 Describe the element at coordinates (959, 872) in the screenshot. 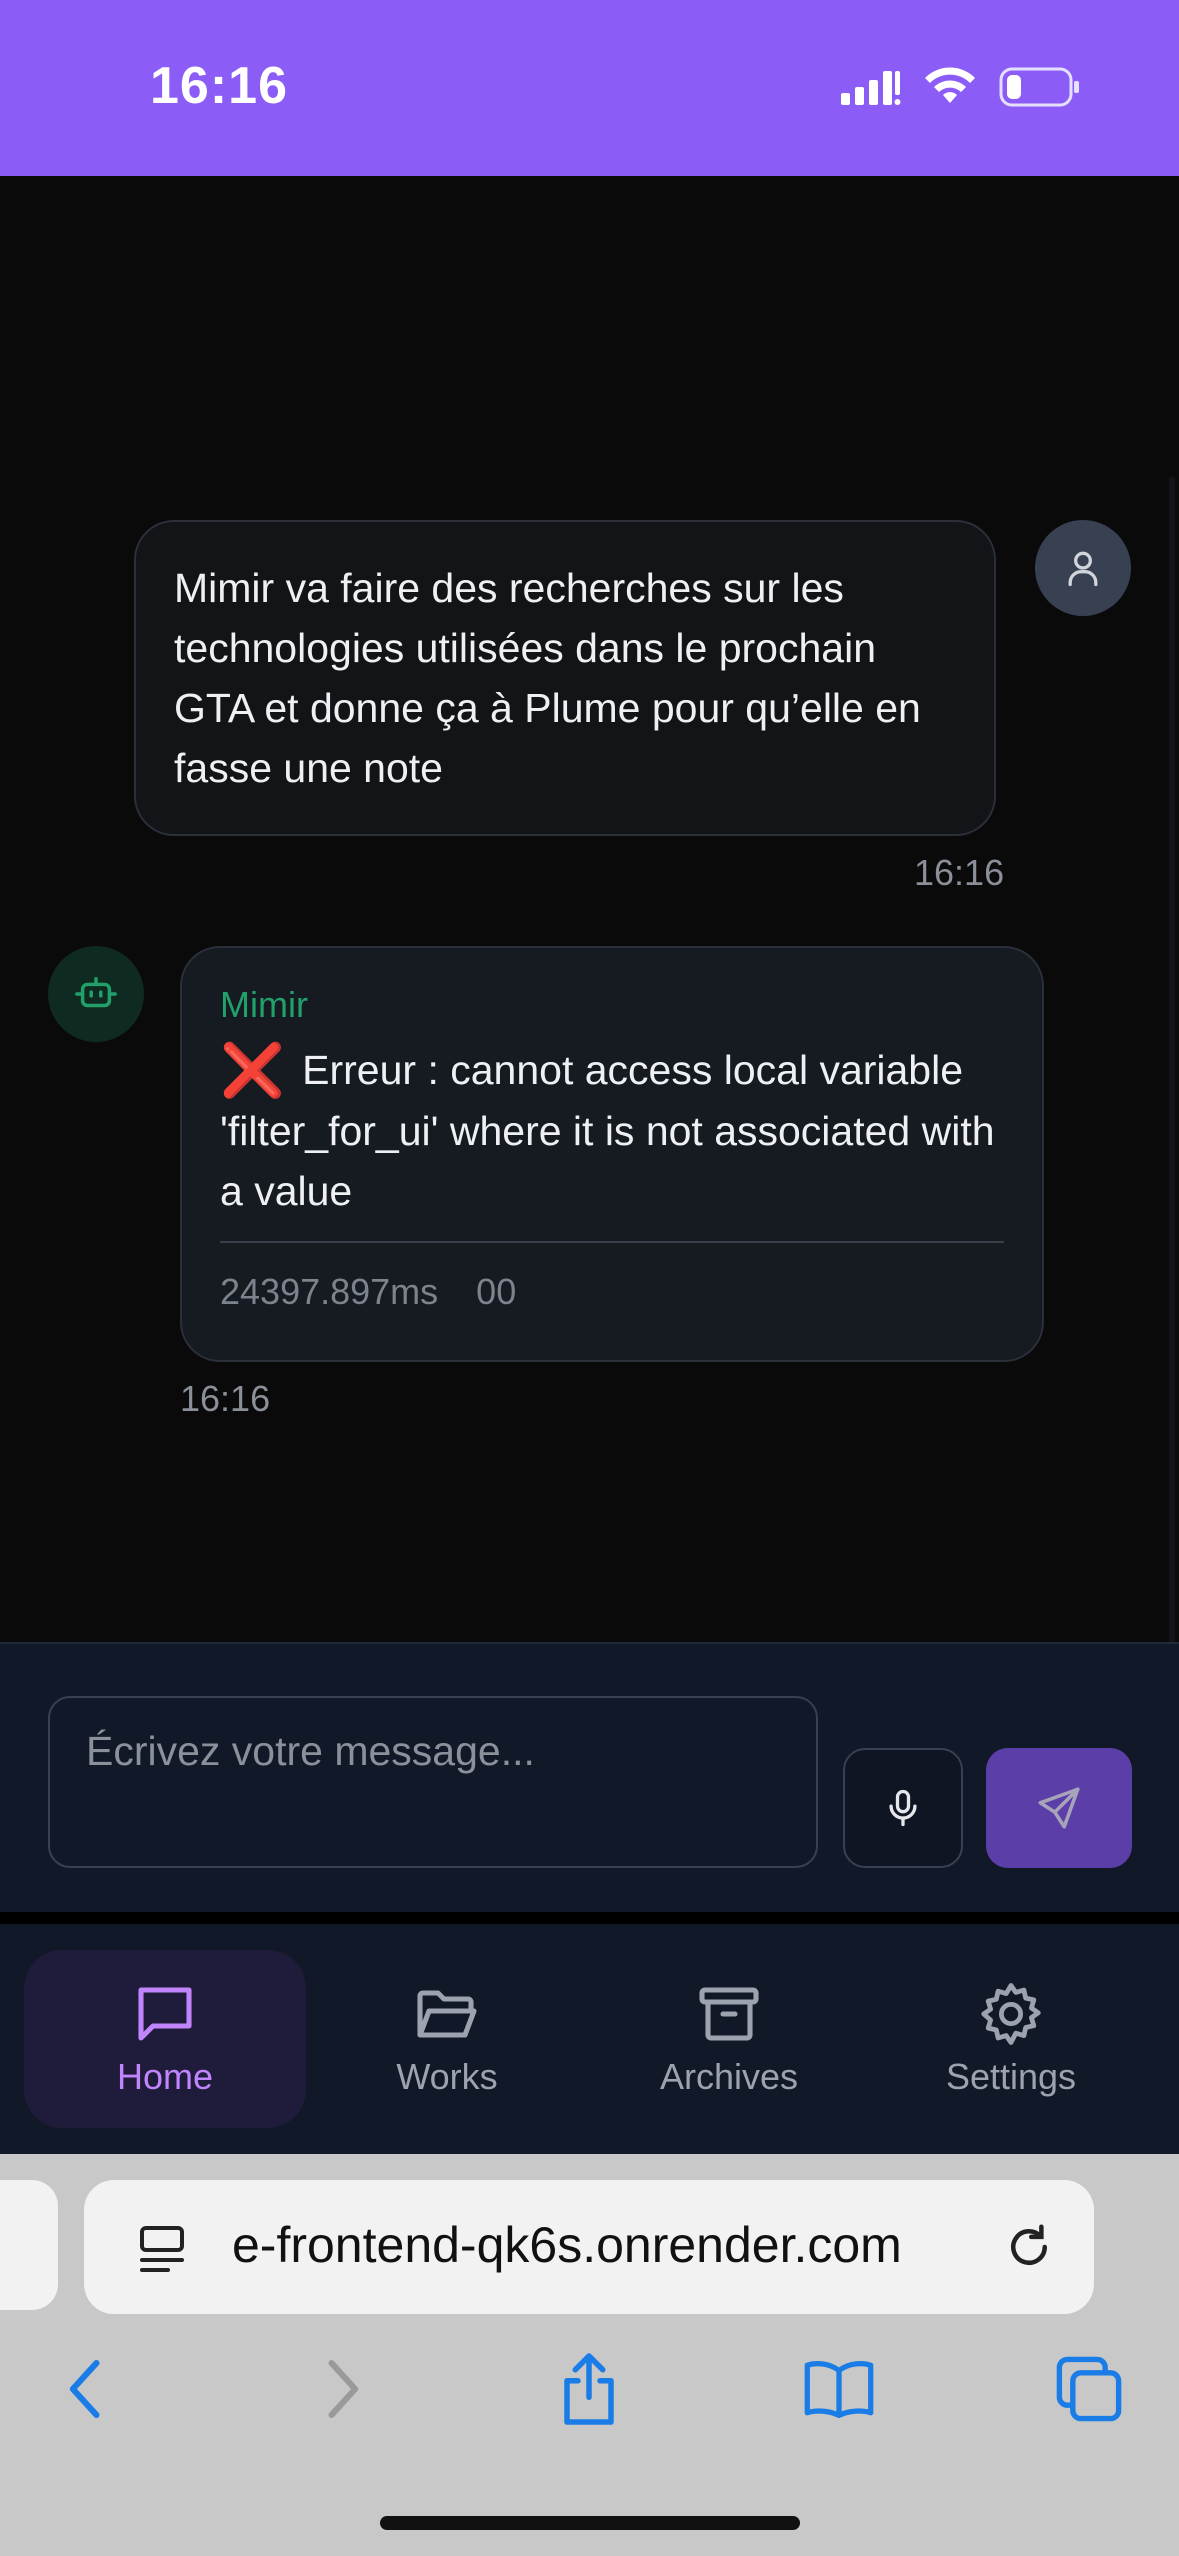

I see `user-message-time: 16:16` at that location.